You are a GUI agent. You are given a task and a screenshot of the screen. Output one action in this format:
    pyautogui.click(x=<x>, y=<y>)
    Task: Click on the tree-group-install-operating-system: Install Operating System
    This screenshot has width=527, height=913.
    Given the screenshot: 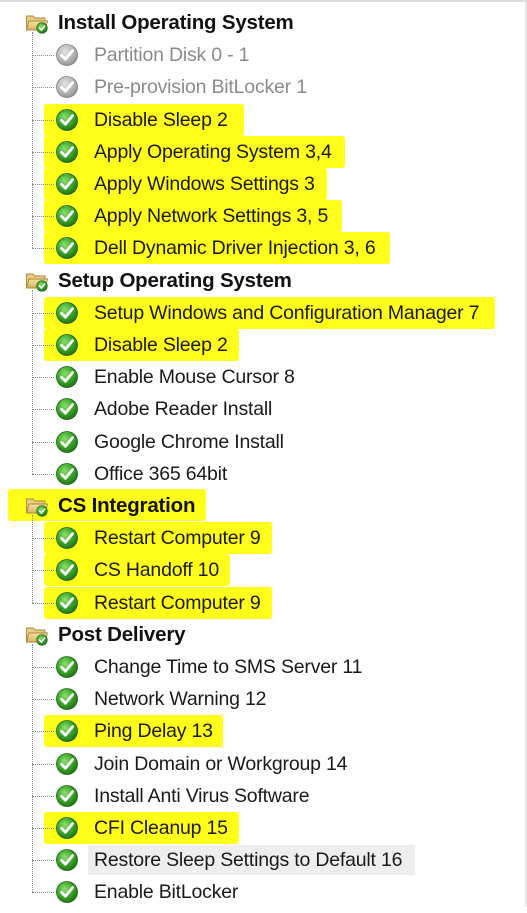 What is the action you would take?
    pyautogui.click(x=260, y=23)
    